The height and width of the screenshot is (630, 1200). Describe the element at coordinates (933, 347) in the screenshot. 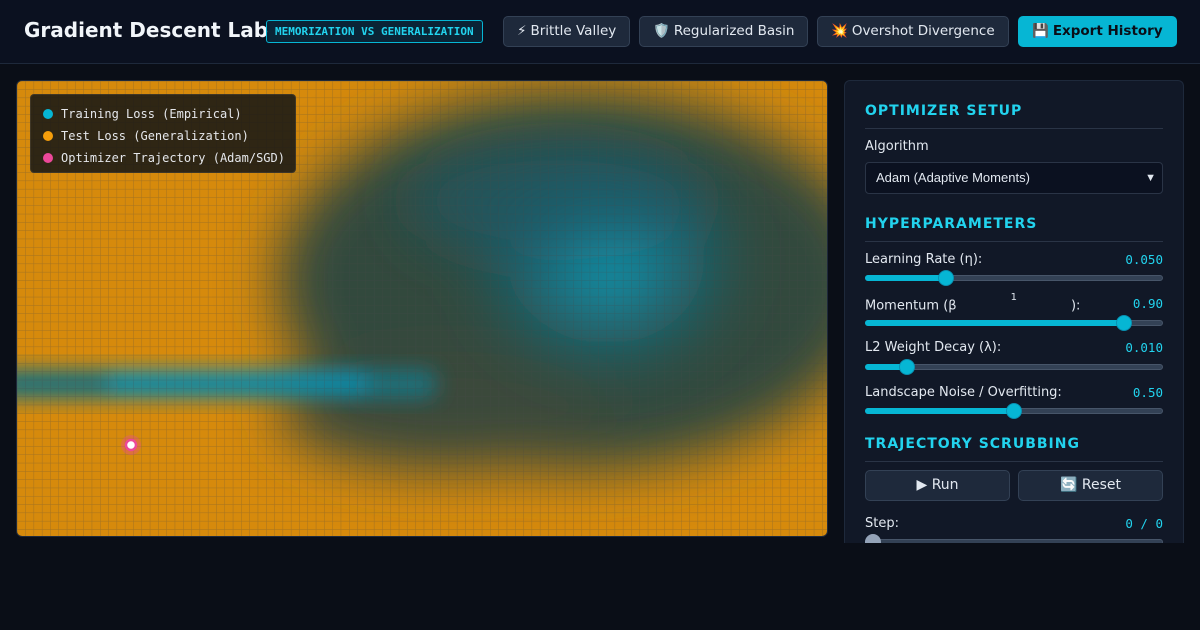

I see `weight-decay-label: L2 Weight Decay (λ):` at that location.